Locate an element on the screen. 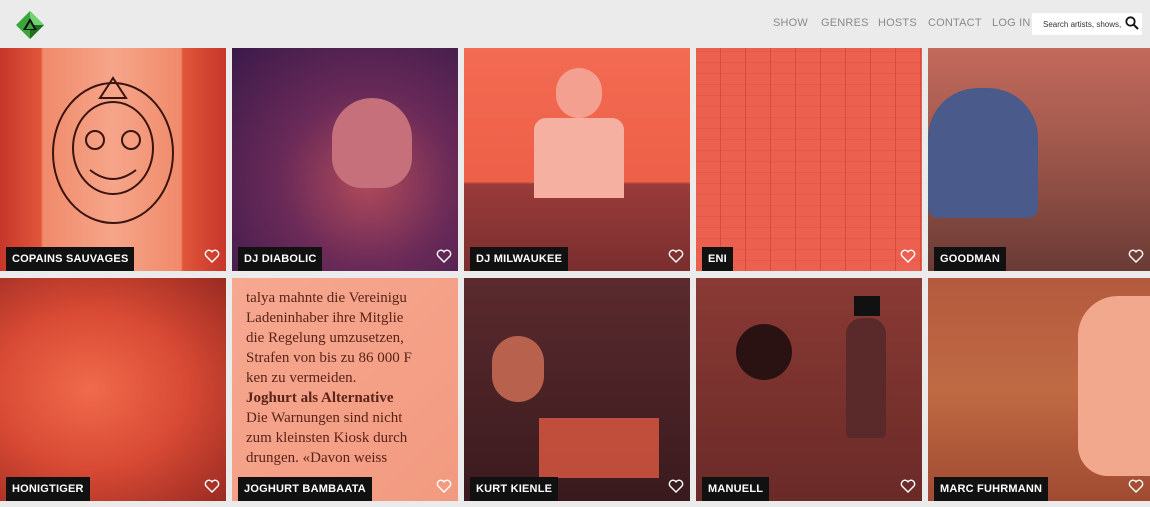 This screenshot has height=507, width=1150. artist-tile-manuell: MANUELL is located at coordinates (809, 389).